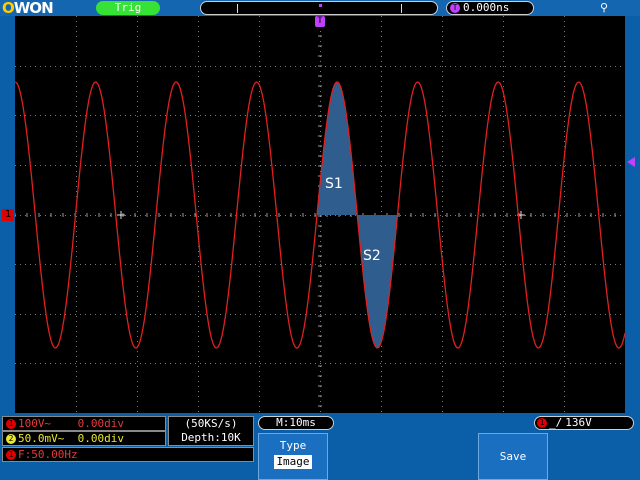 The height and width of the screenshot is (480, 640). I want to click on trigger-level-value: 136V, so click(578, 422).